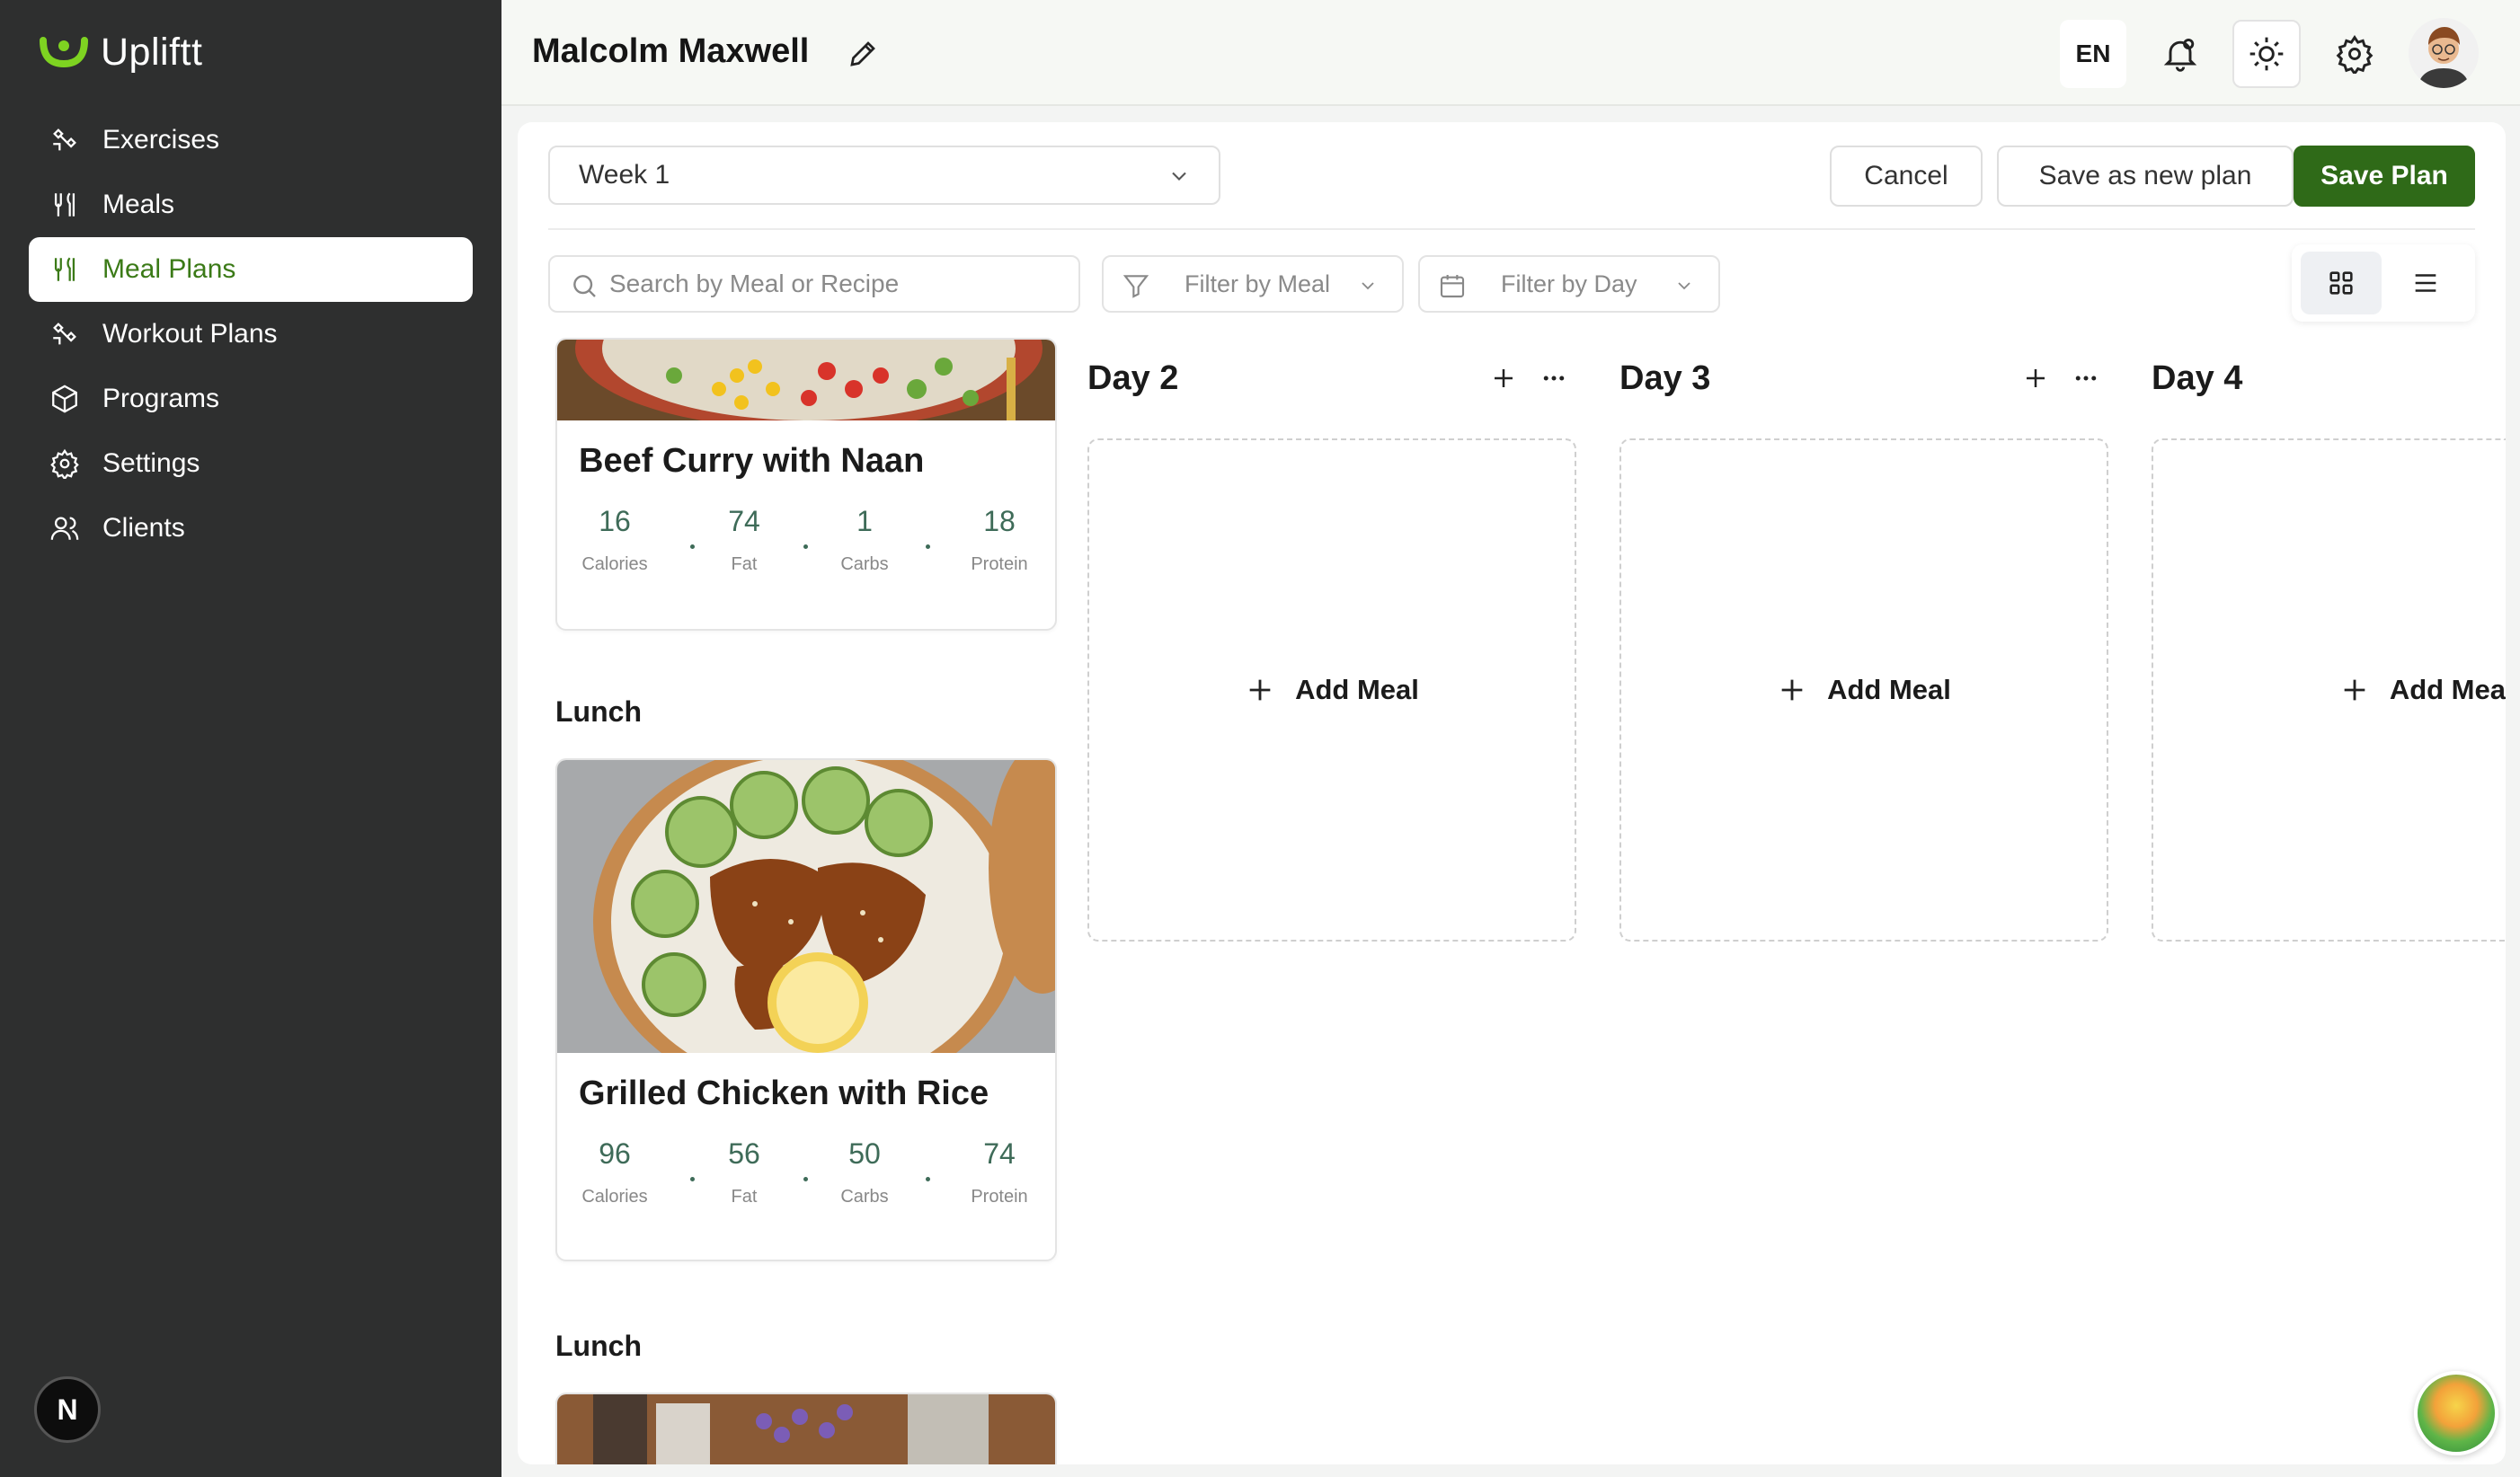 The image size is (2520, 1477). What do you see at coordinates (1665, 378) in the screenshot?
I see `day-title: Day 3` at bounding box center [1665, 378].